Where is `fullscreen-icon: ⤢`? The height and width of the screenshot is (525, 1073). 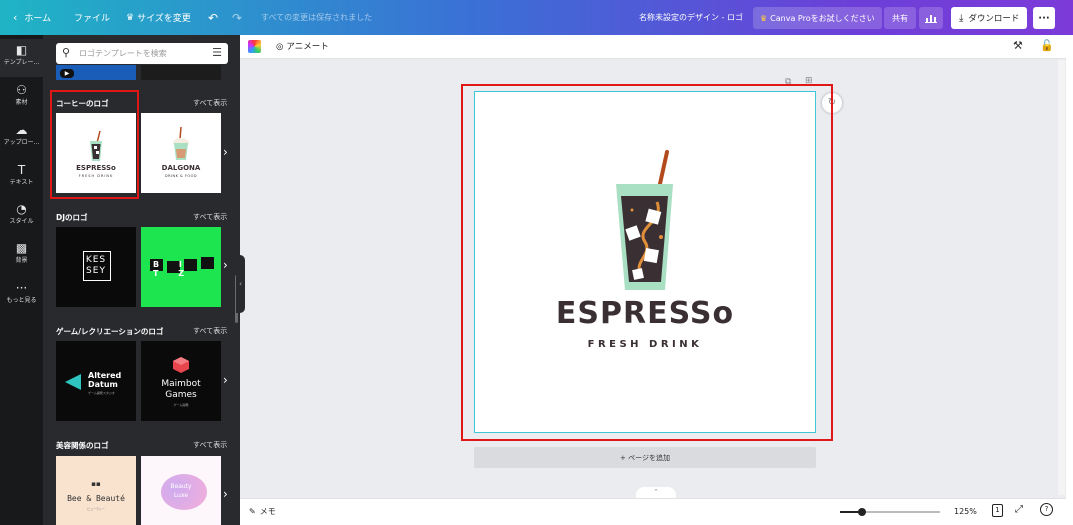 fullscreen-icon: ⤢ is located at coordinates (1019, 509).